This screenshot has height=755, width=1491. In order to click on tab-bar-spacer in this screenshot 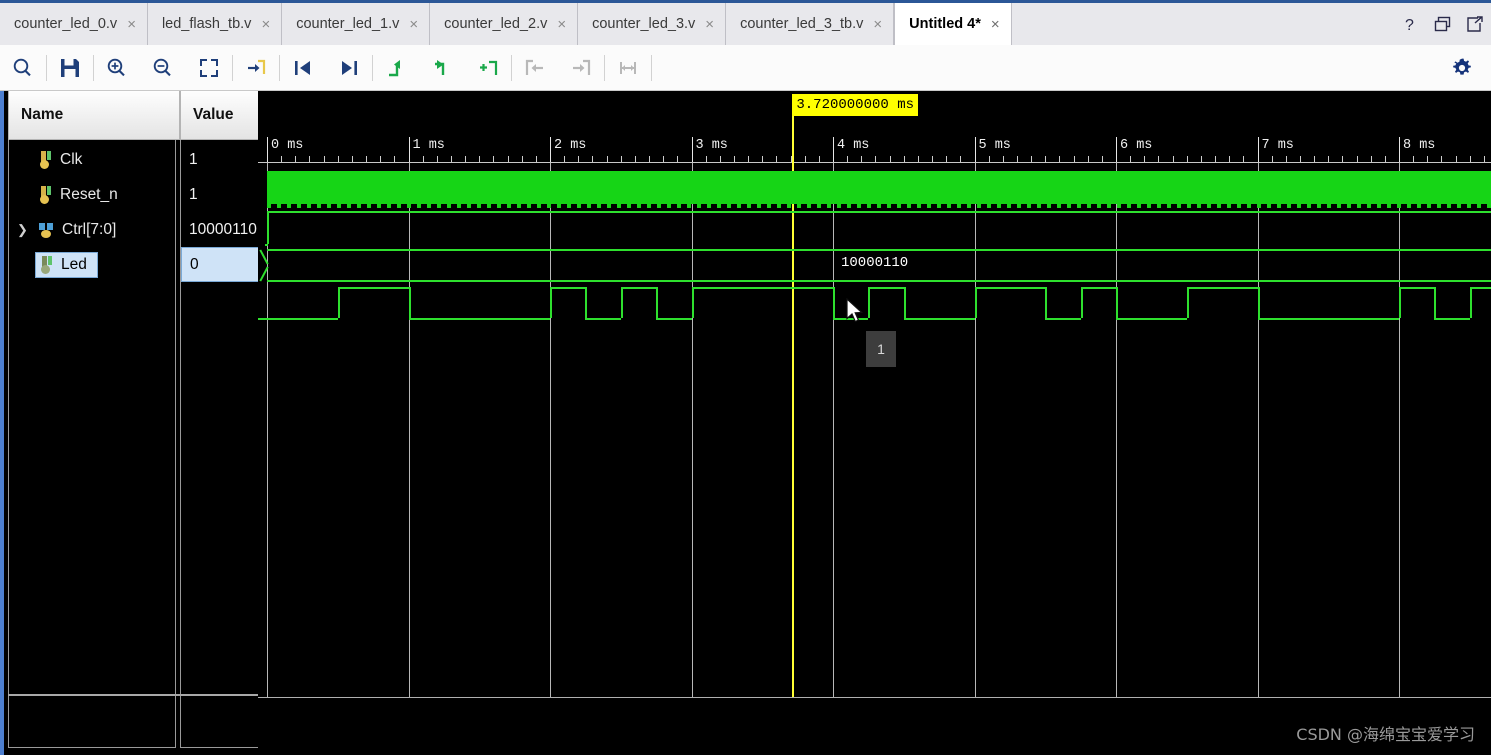, I will do `click(1201, 24)`.